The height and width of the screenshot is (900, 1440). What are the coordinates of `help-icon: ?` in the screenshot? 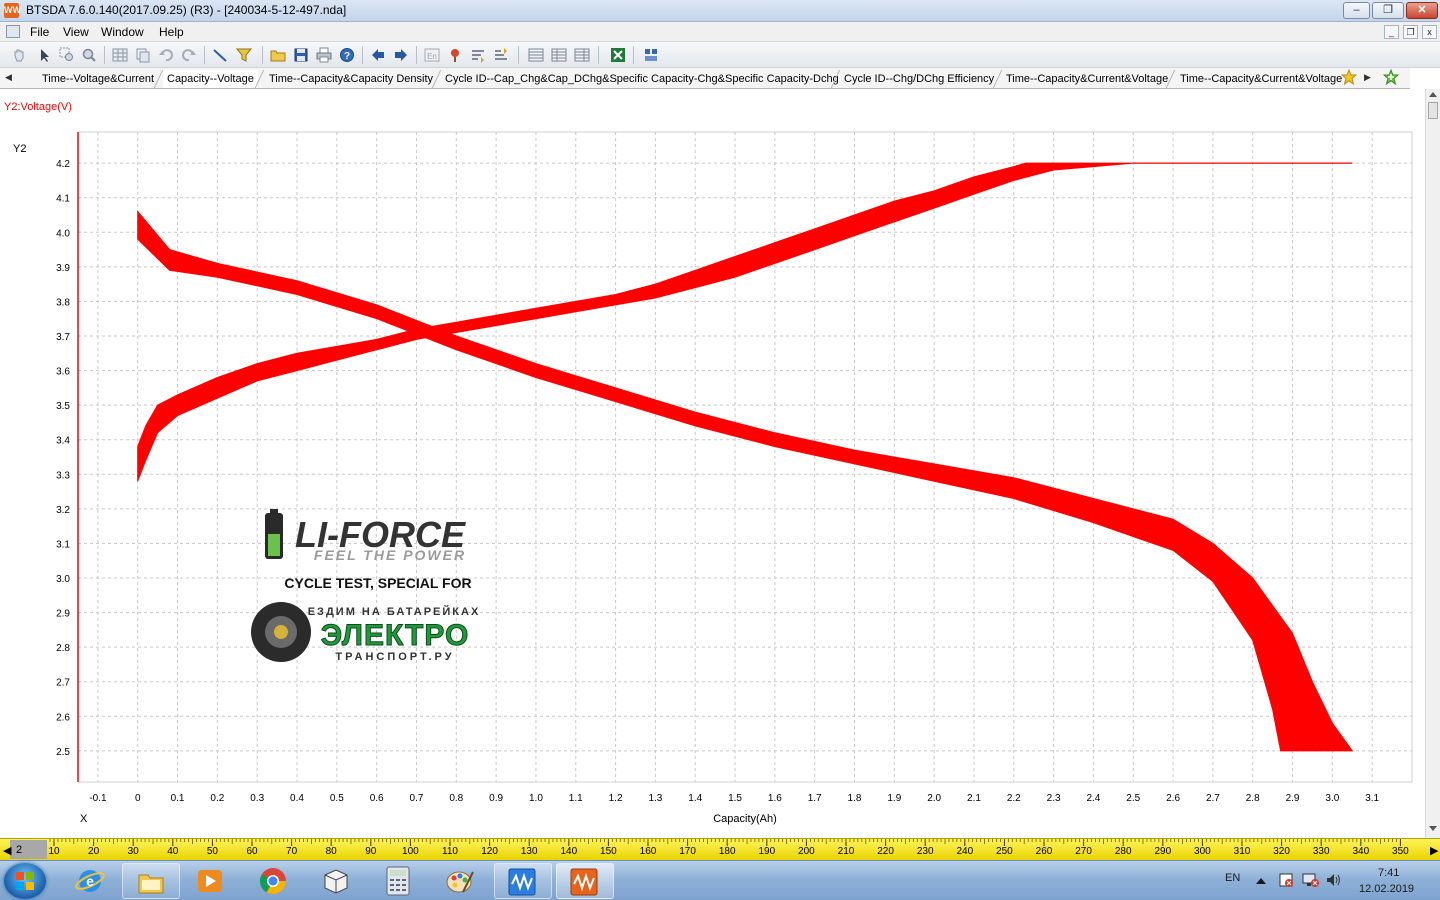 It's located at (347, 55).